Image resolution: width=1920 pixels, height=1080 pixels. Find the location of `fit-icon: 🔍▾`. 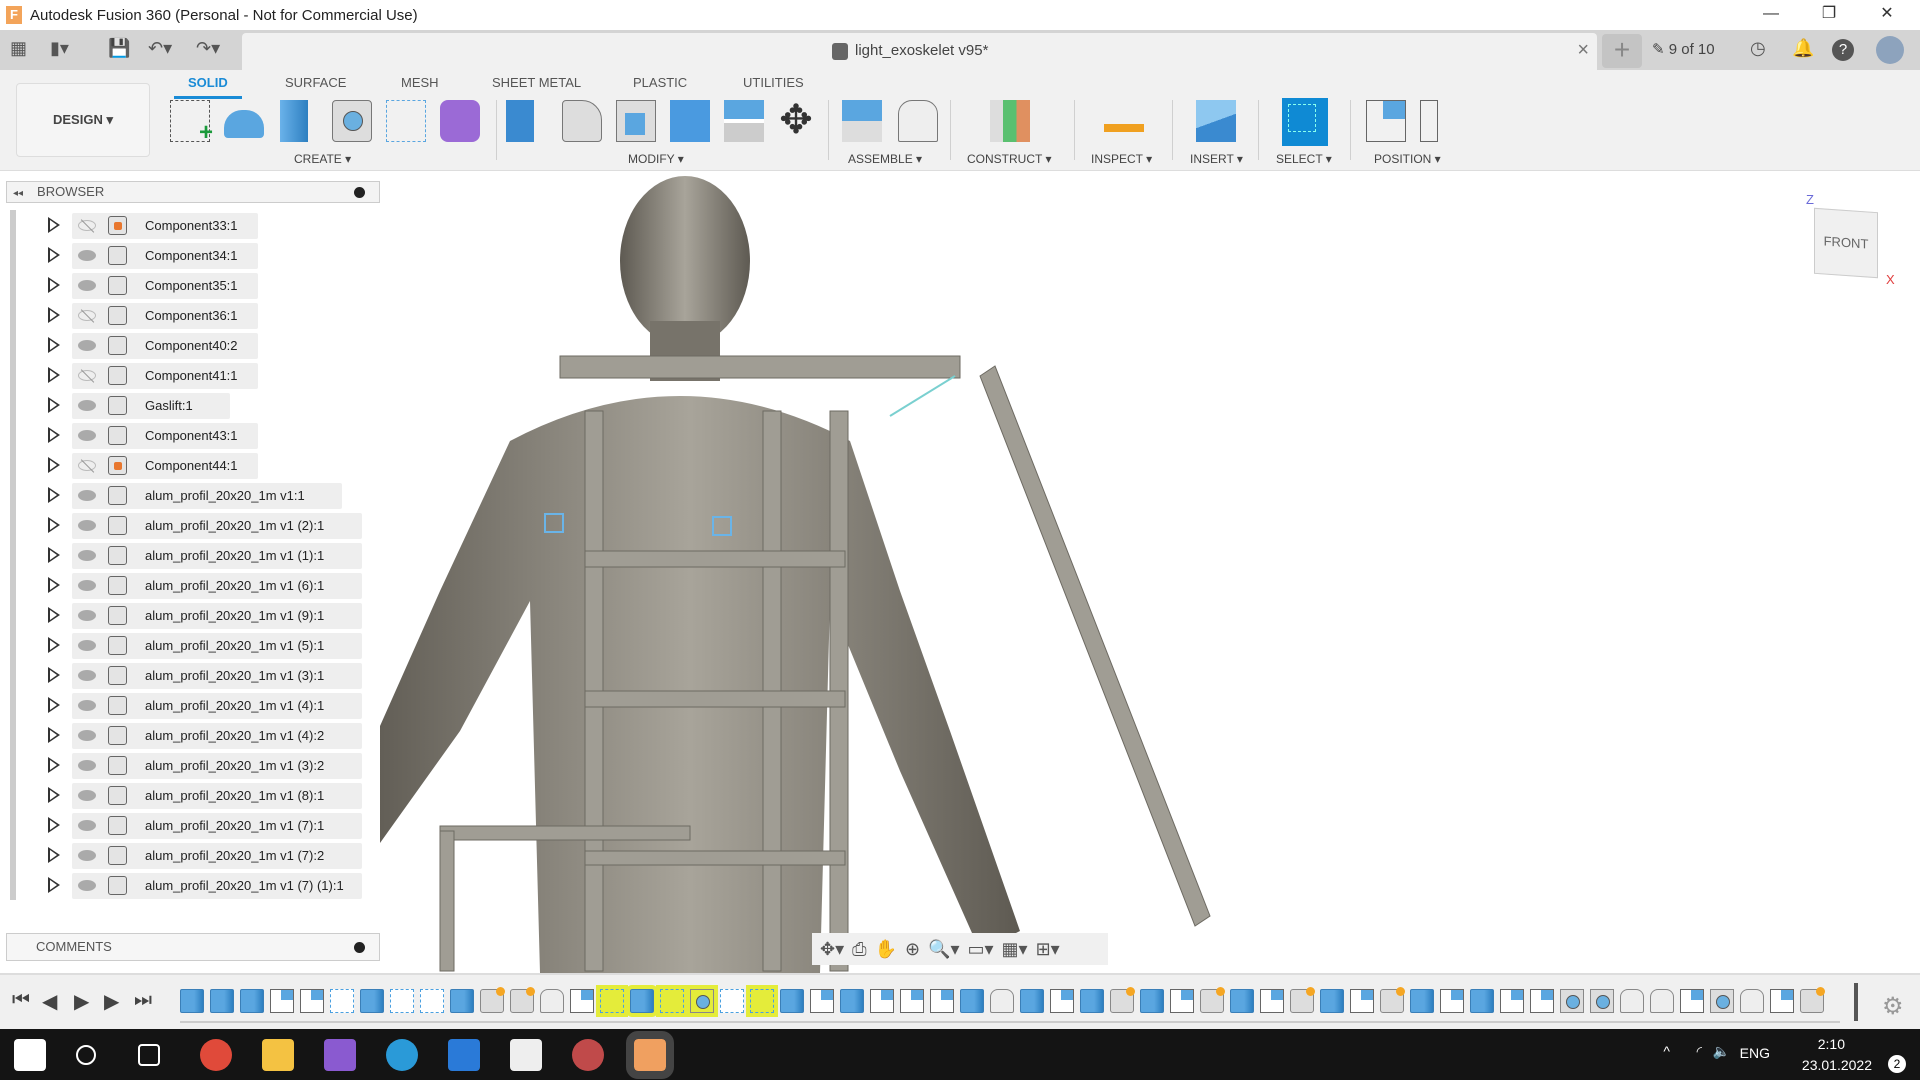

fit-icon: 🔍▾ is located at coordinates (943, 949).